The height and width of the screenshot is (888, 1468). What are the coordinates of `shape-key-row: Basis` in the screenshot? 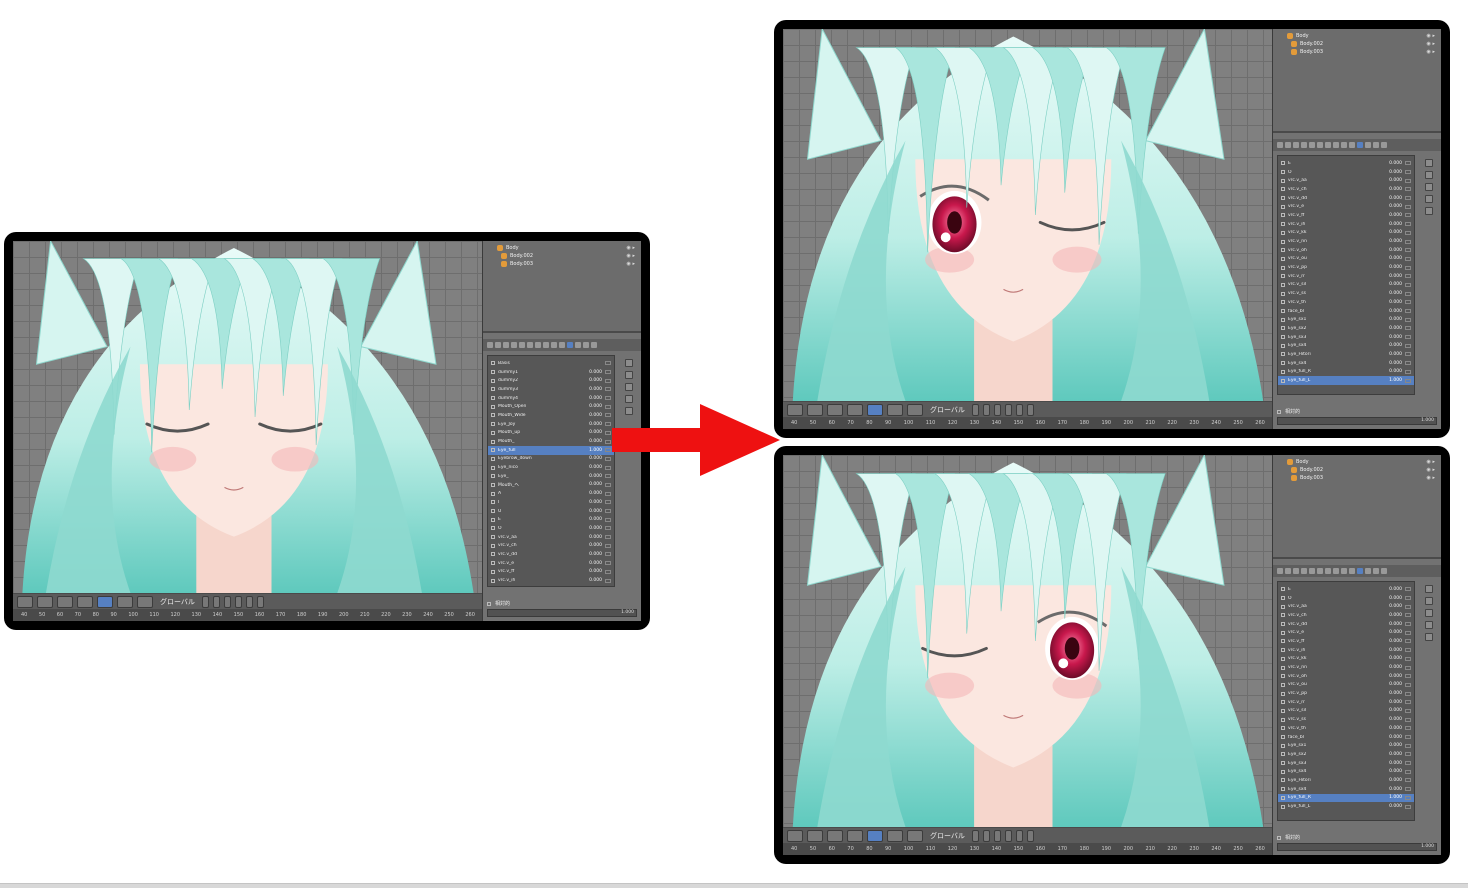 It's located at (551, 363).